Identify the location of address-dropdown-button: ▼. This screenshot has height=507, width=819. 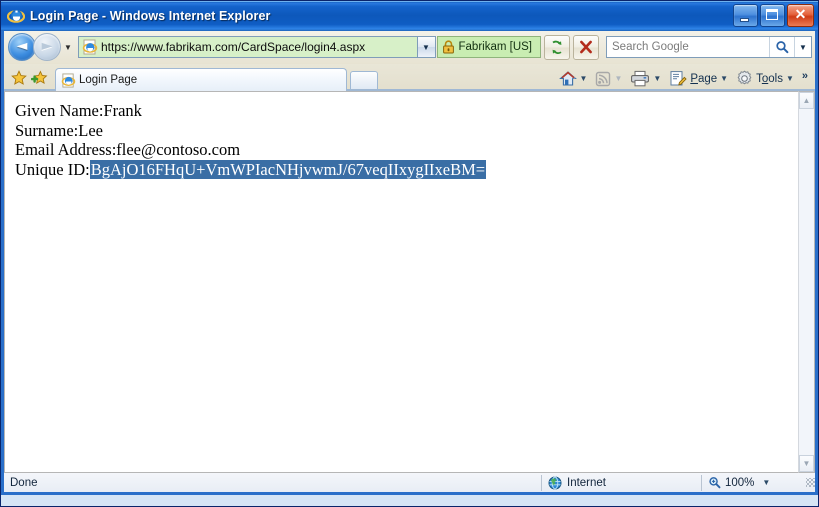
(425, 47).